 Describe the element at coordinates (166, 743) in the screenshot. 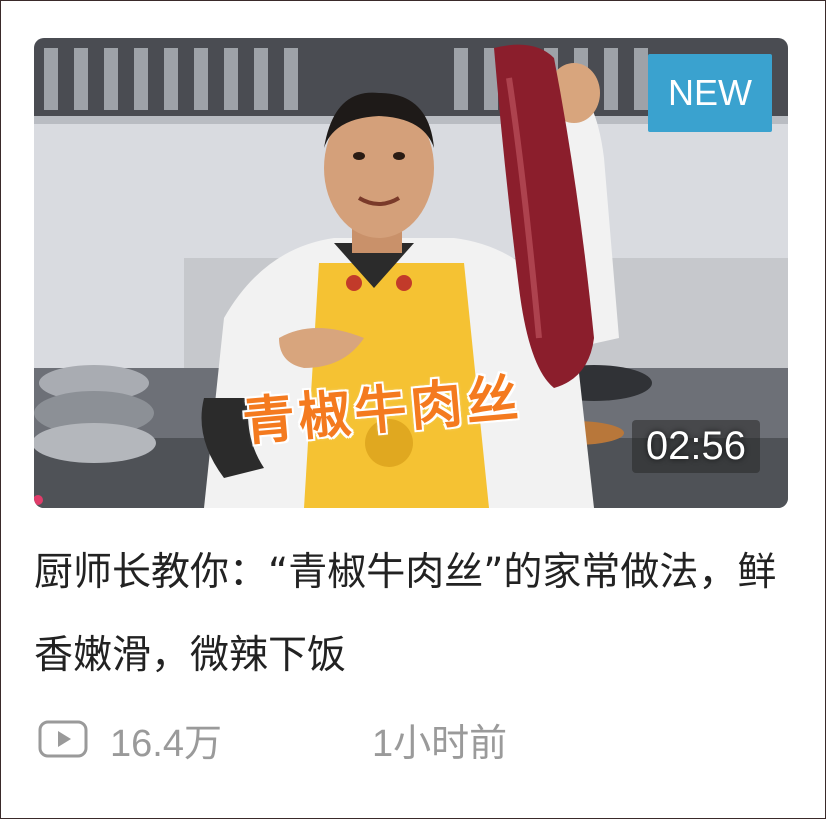

I see `view-count: 16.4万` at that location.